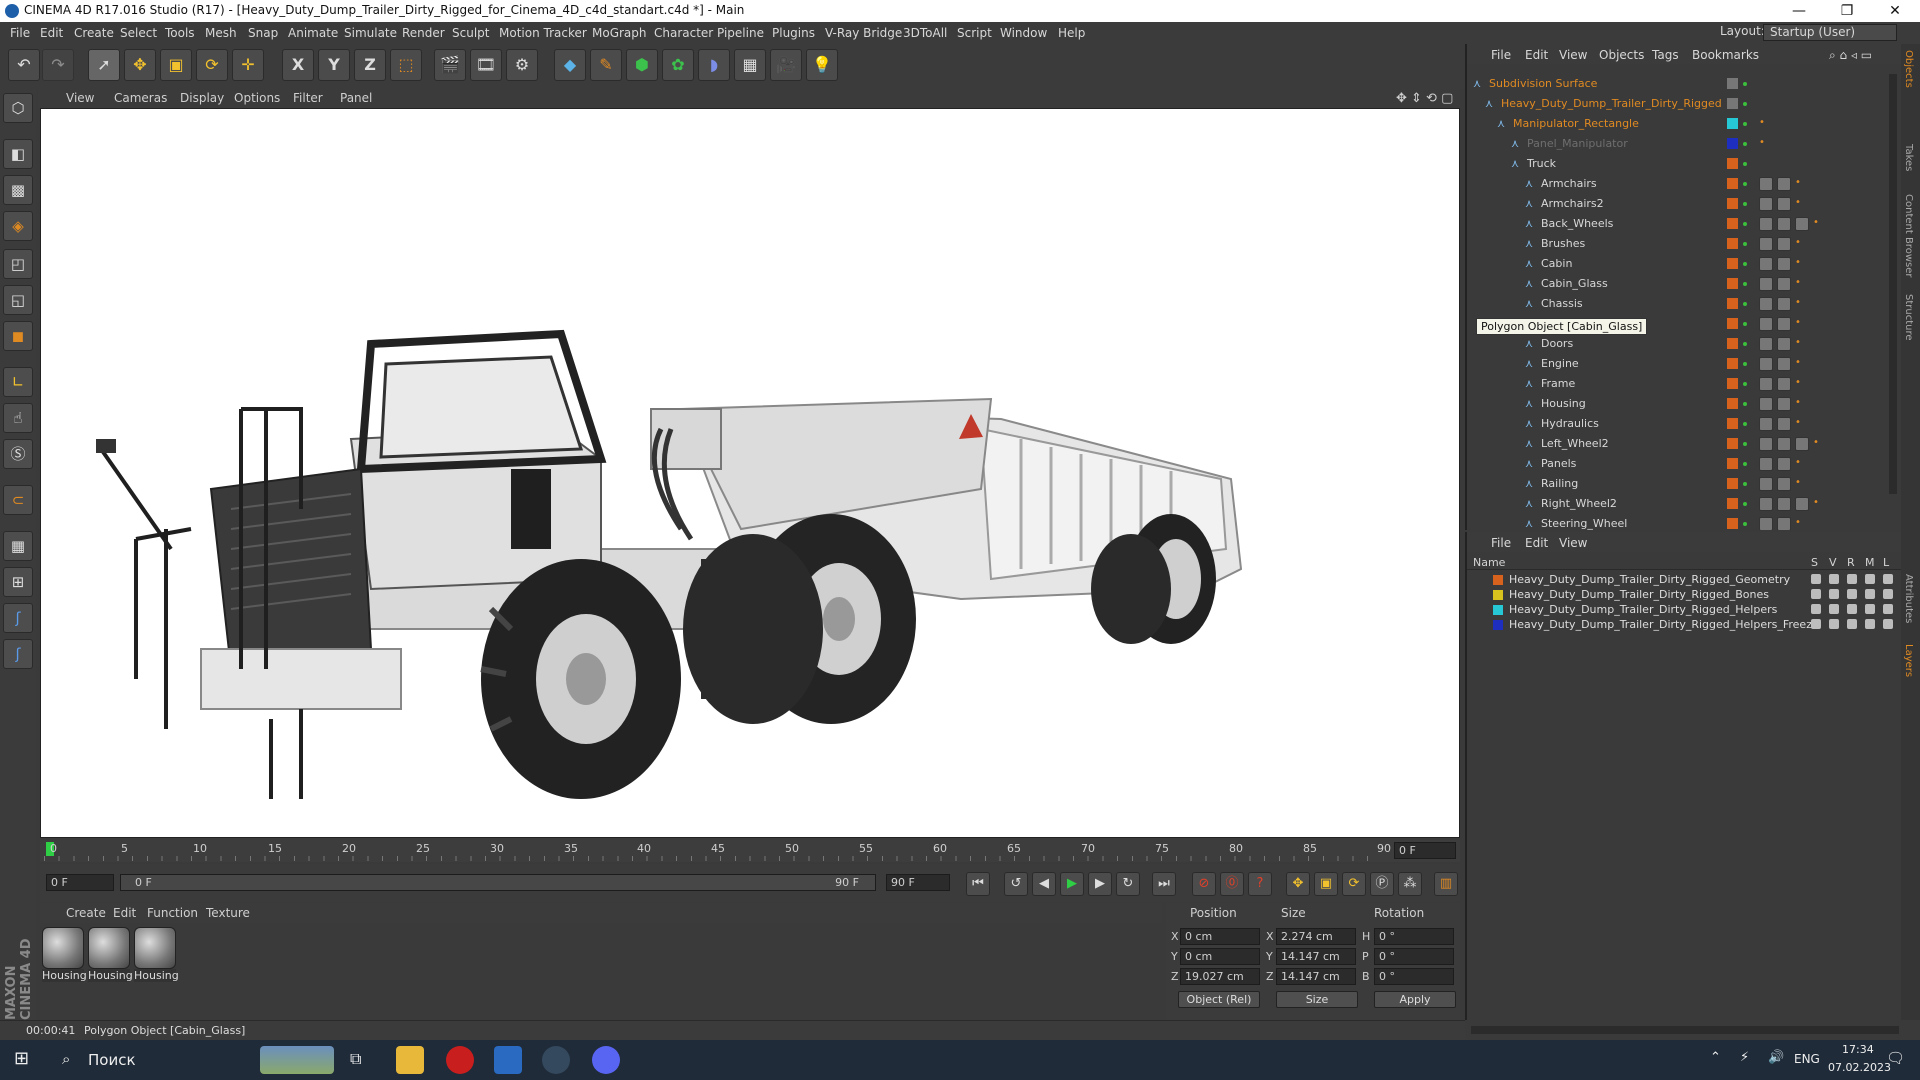  Describe the element at coordinates (1725, 55) in the screenshot. I see `object-menu-bookmarks: Bookmarks` at that location.